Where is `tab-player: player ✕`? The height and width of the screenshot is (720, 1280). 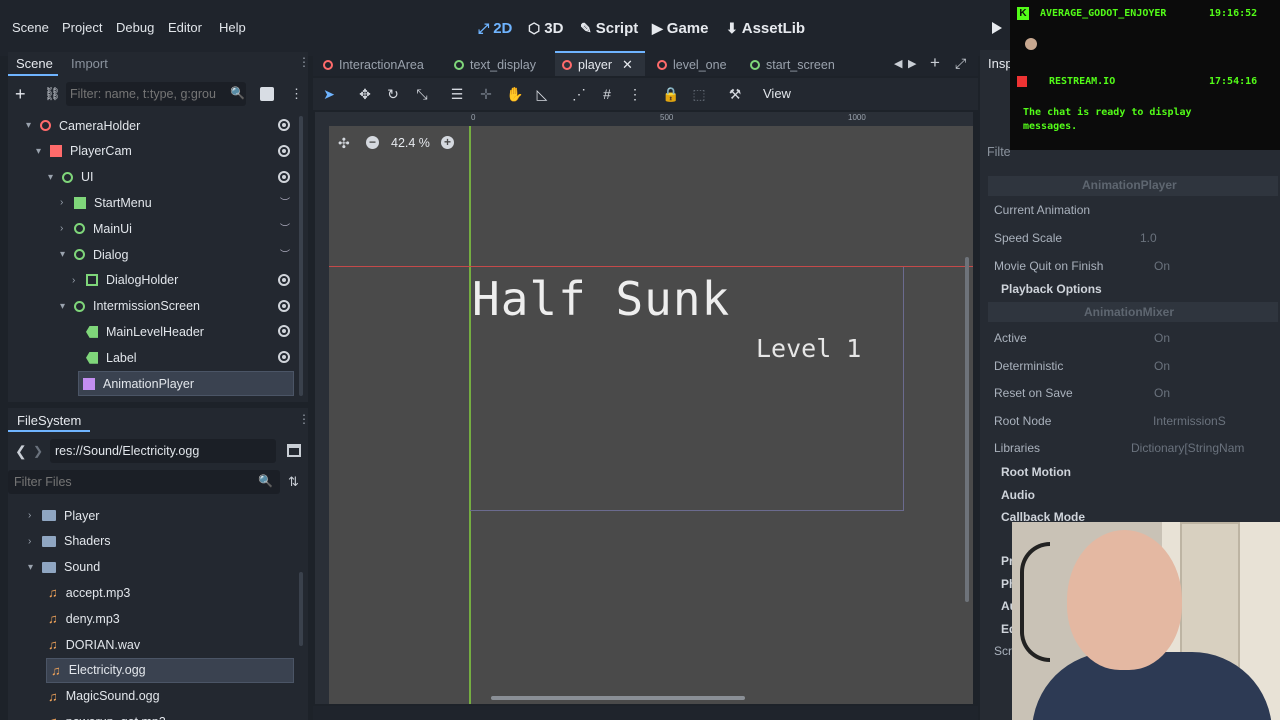
tab-player: player ✕ is located at coordinates (597, 65).